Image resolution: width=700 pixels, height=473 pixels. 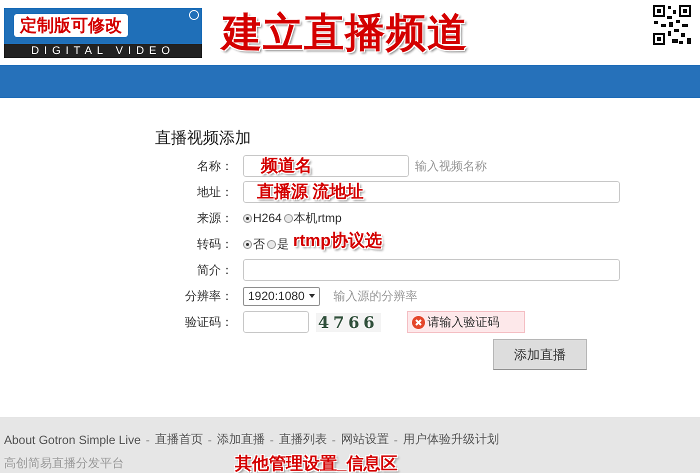 I want to click on field-label: 地址：, so click(x=214, y=192).